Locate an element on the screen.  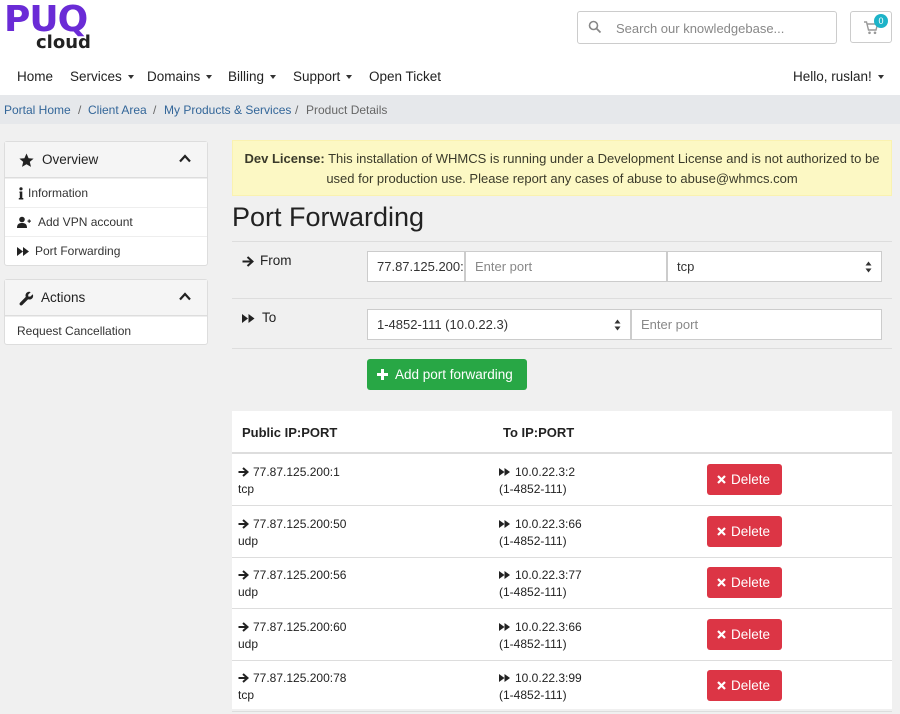
nav-label: Services is located at coordinates (96, 76).